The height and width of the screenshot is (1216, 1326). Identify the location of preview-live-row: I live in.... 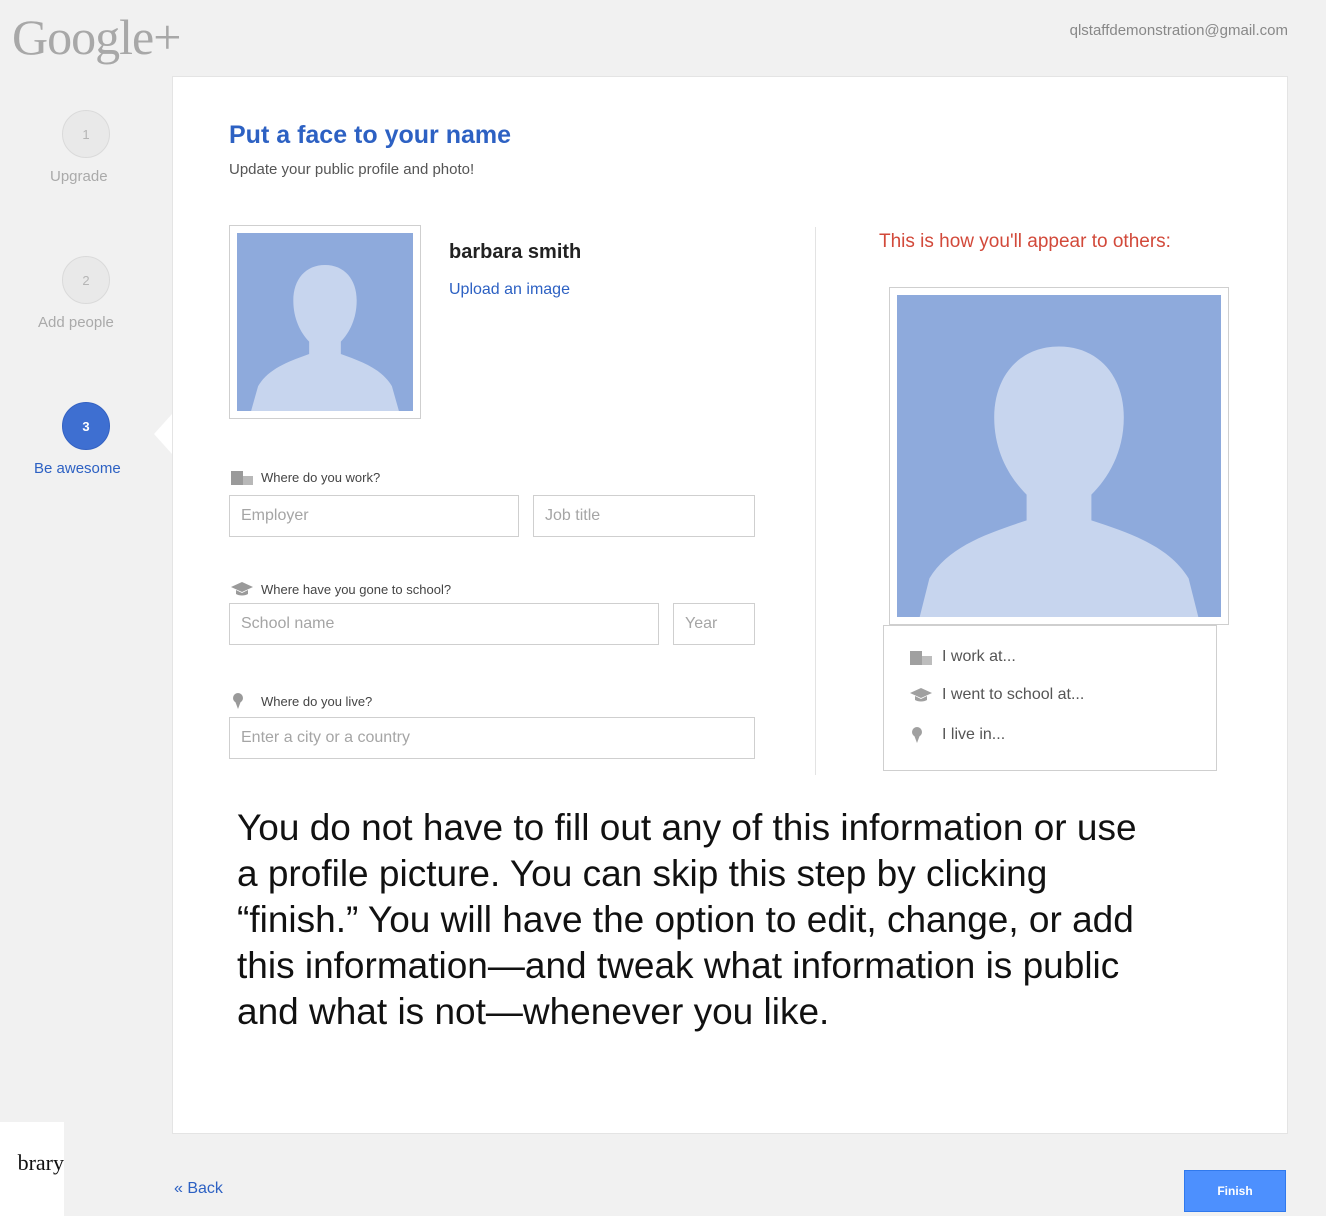
(957, 735).